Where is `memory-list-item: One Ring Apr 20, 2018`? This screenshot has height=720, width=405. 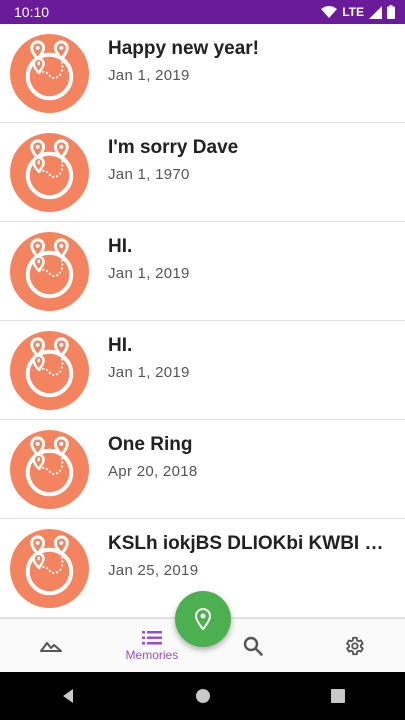
memory-list-item: One Ring Apr 20, 2018 is located at coordinates (202, 469).